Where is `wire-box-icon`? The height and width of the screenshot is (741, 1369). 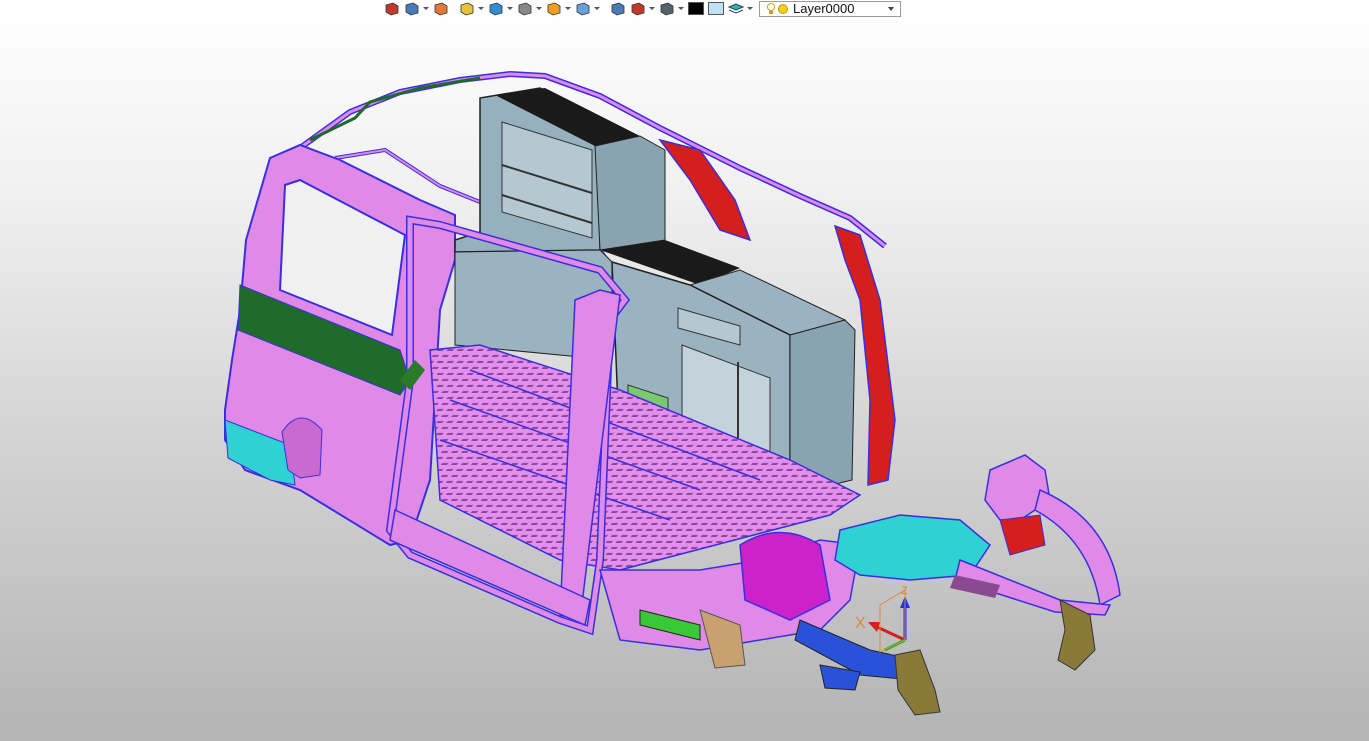 wire-box-icon is located at coordinates (525, 8).